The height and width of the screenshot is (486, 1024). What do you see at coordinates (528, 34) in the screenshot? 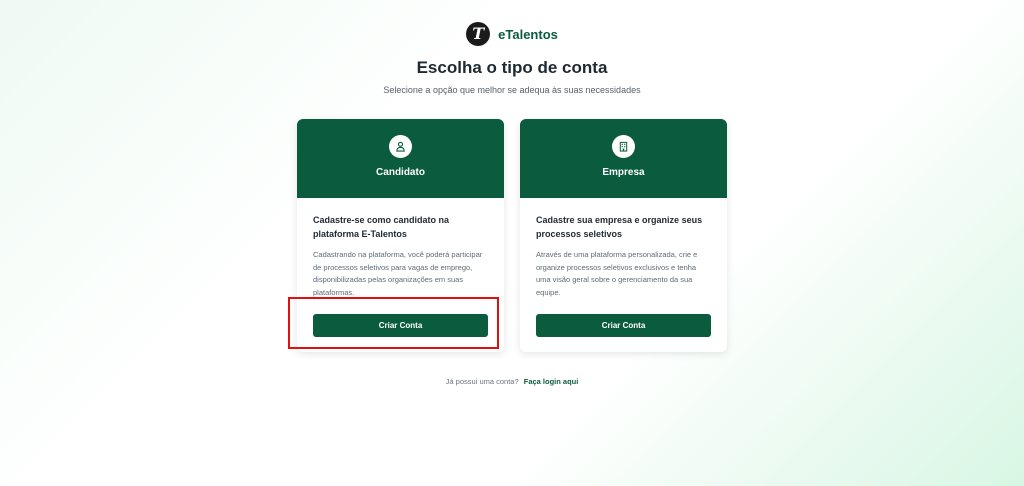
I see `brand-name: eTalentos` at bounding box center [528, 34].